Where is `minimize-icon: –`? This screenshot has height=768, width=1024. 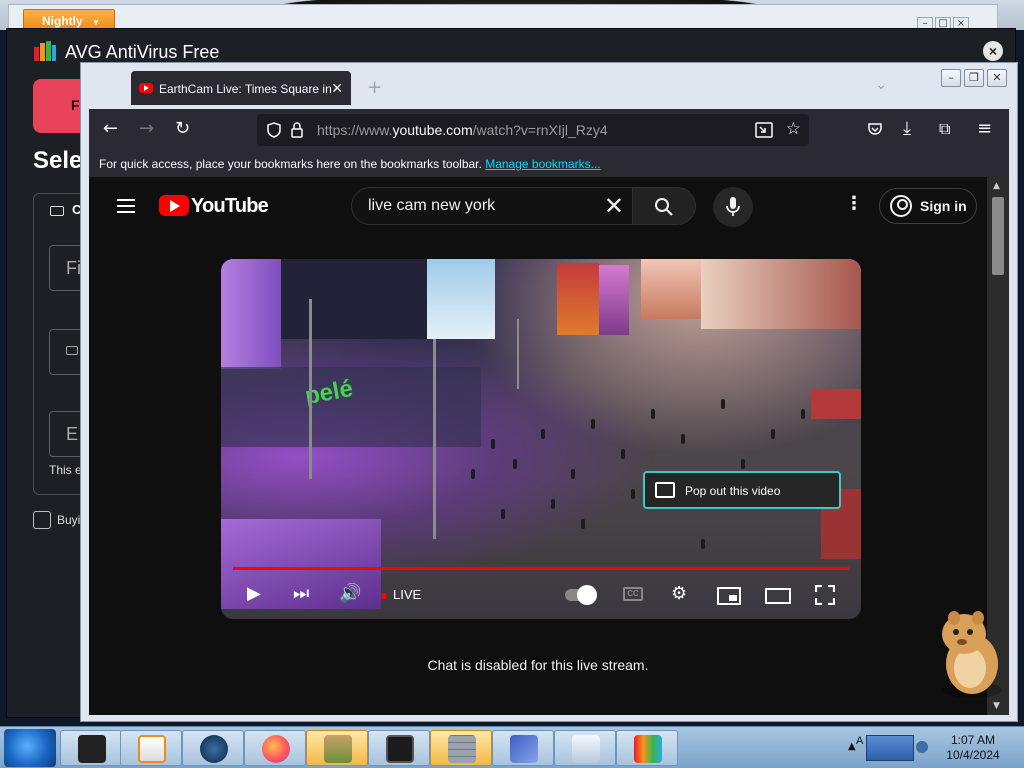 minimize-icon: – is located at coordinates (951, 78).